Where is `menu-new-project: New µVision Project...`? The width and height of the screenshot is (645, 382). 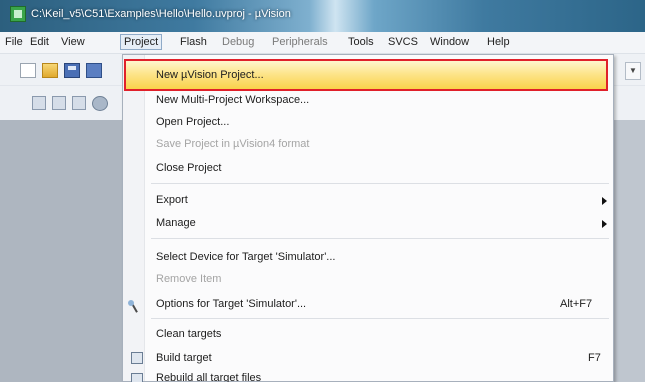 menu-new-project: New µVision Project... is located at coordinates (210, 75).